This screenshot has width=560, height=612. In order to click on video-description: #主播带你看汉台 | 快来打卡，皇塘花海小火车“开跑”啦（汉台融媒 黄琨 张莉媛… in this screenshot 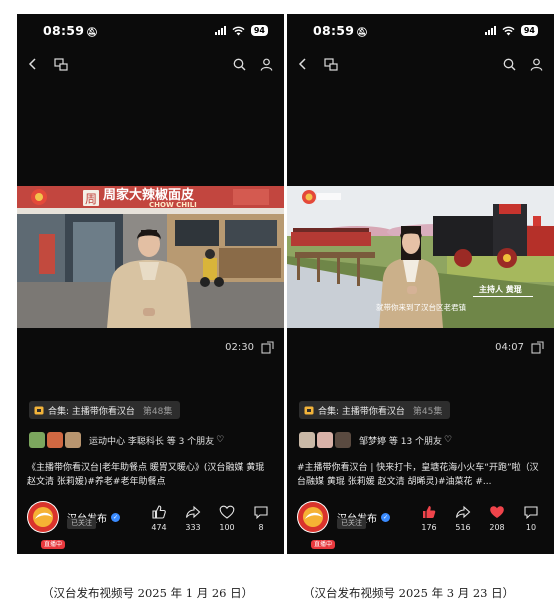, I will do `click(418, 475)`.